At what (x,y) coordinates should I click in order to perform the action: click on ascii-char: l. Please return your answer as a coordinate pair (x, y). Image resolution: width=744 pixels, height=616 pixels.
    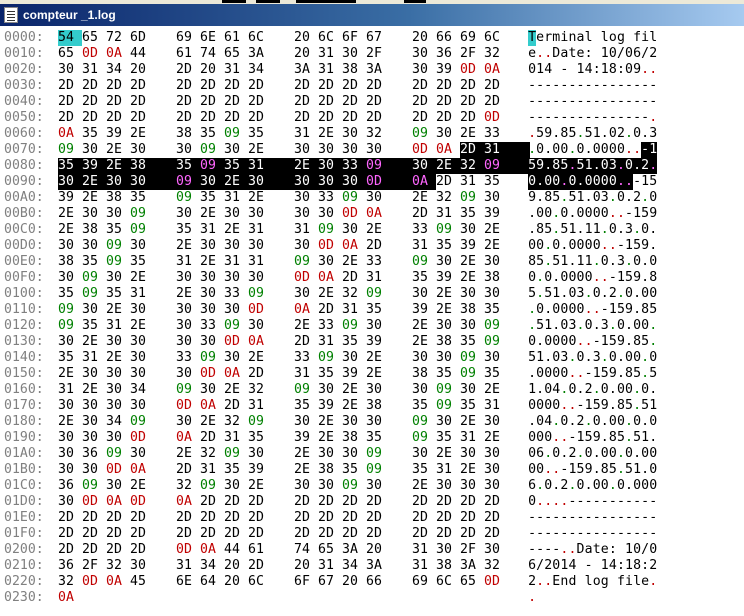
    Looking at the image, I should click on (637, 582).